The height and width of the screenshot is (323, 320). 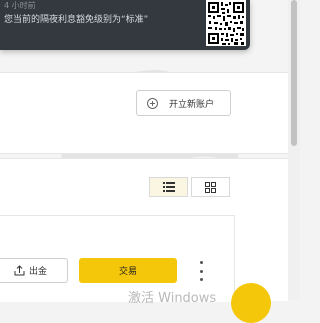 What do you see at coordinates (38, 272) in the screenshot?
I see `withdraw-label: 出金` at bounding box center [38, 272].